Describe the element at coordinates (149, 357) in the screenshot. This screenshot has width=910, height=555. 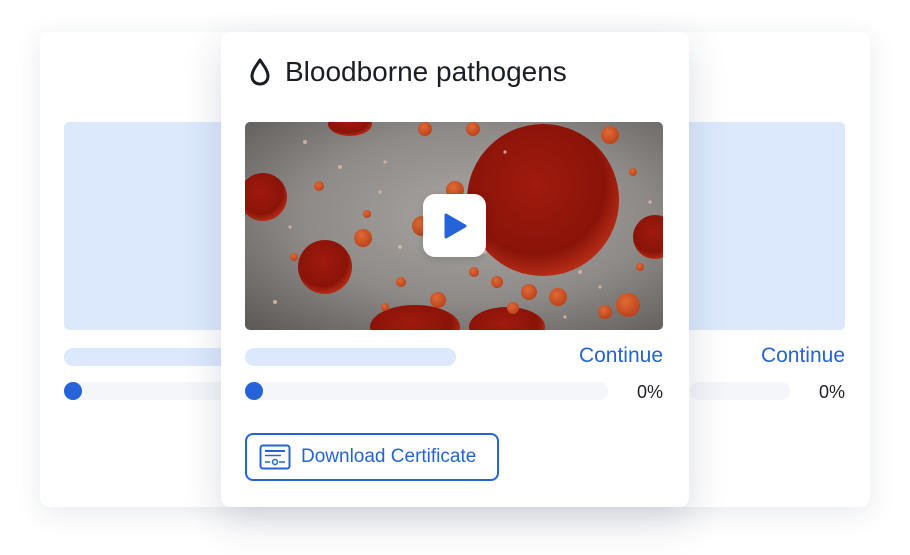
I see `left-card-title-placeholder` at that location.